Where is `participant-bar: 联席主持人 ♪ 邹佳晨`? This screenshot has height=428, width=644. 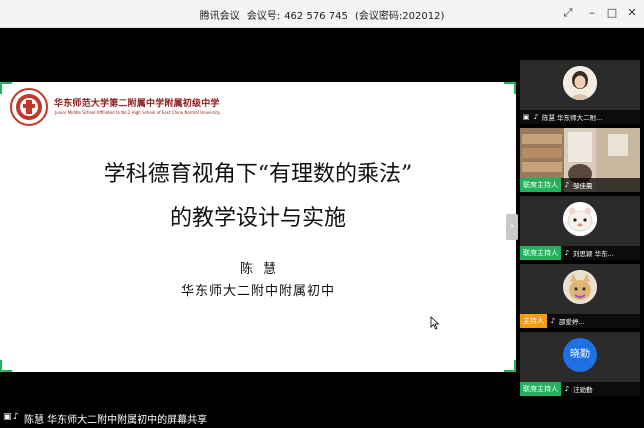 participant-bar: 联席主持人 ♪ 邹佳晨 is located at coordinates (580, 185).